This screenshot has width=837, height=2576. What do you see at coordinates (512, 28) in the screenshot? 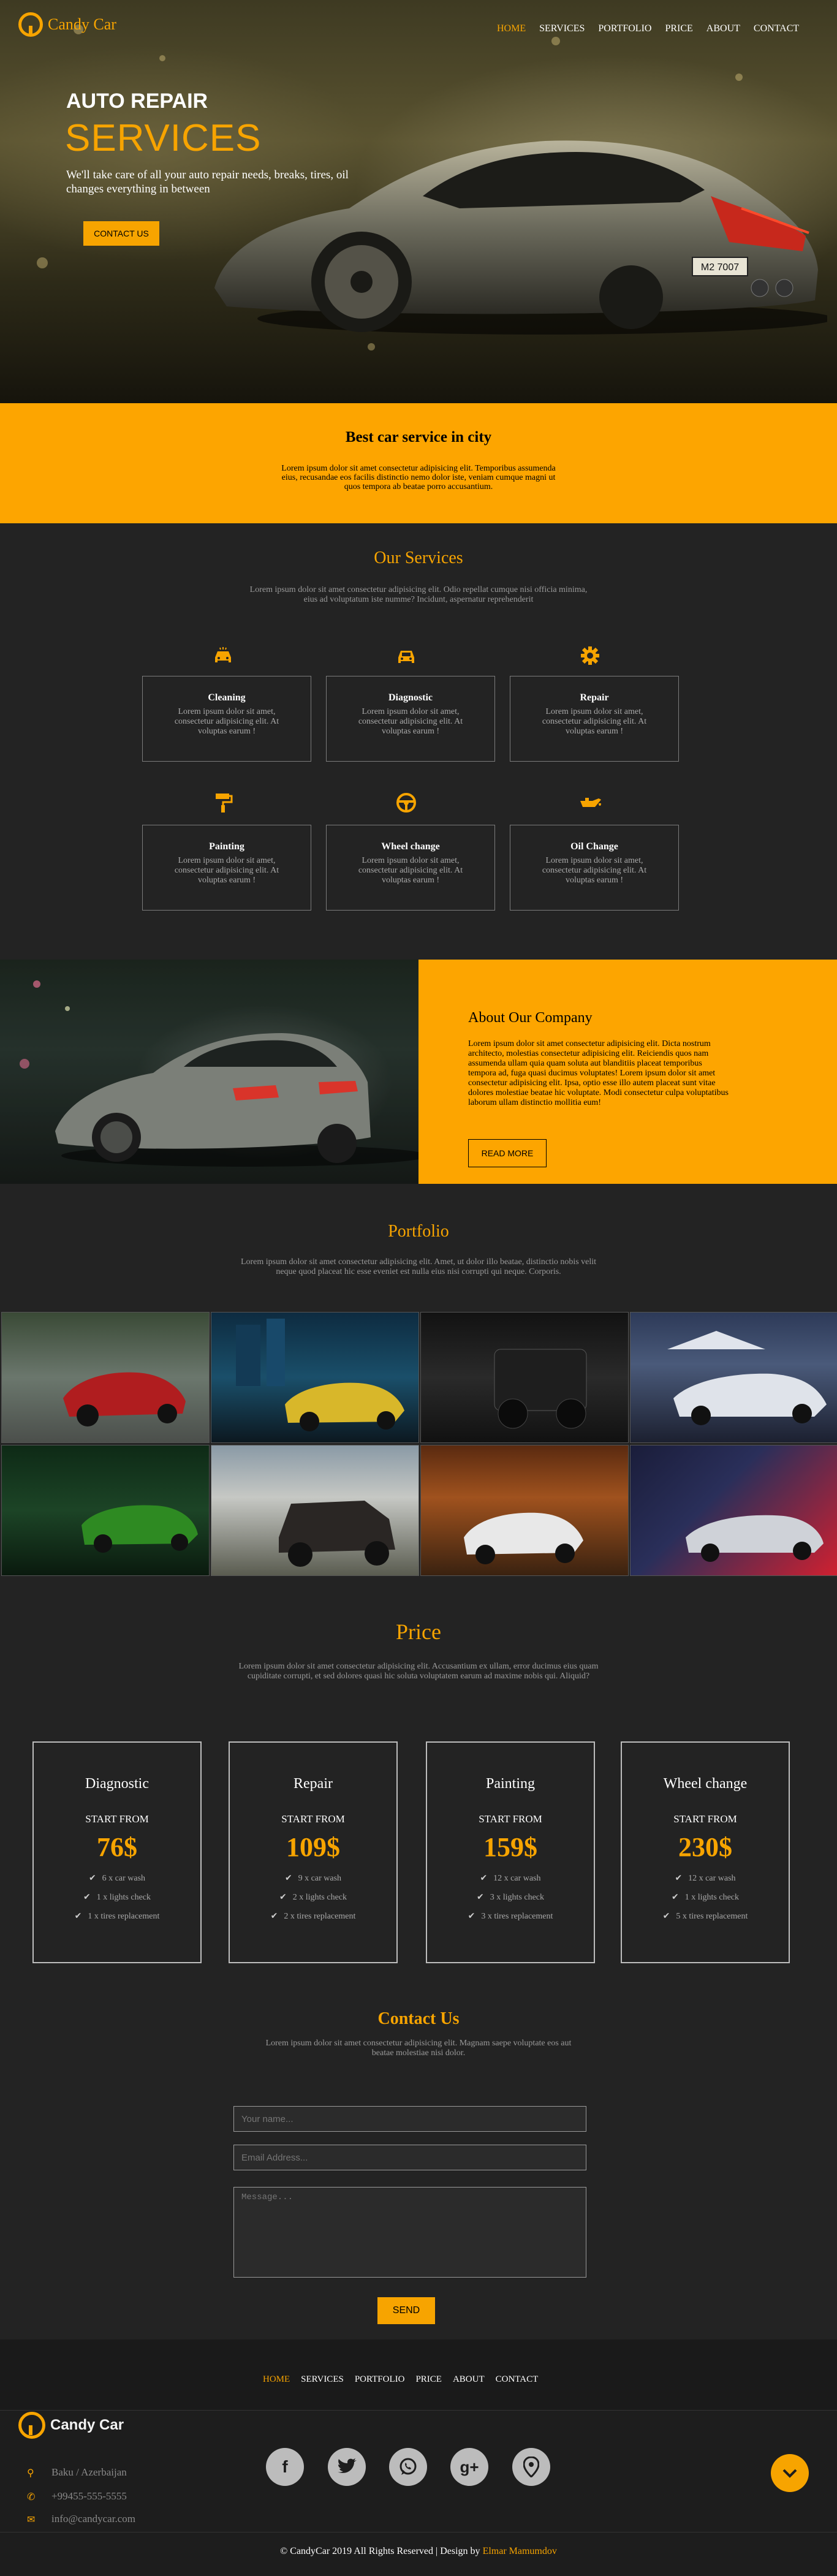
I see `nav-home: HOME` at bounding box center [512, 28].